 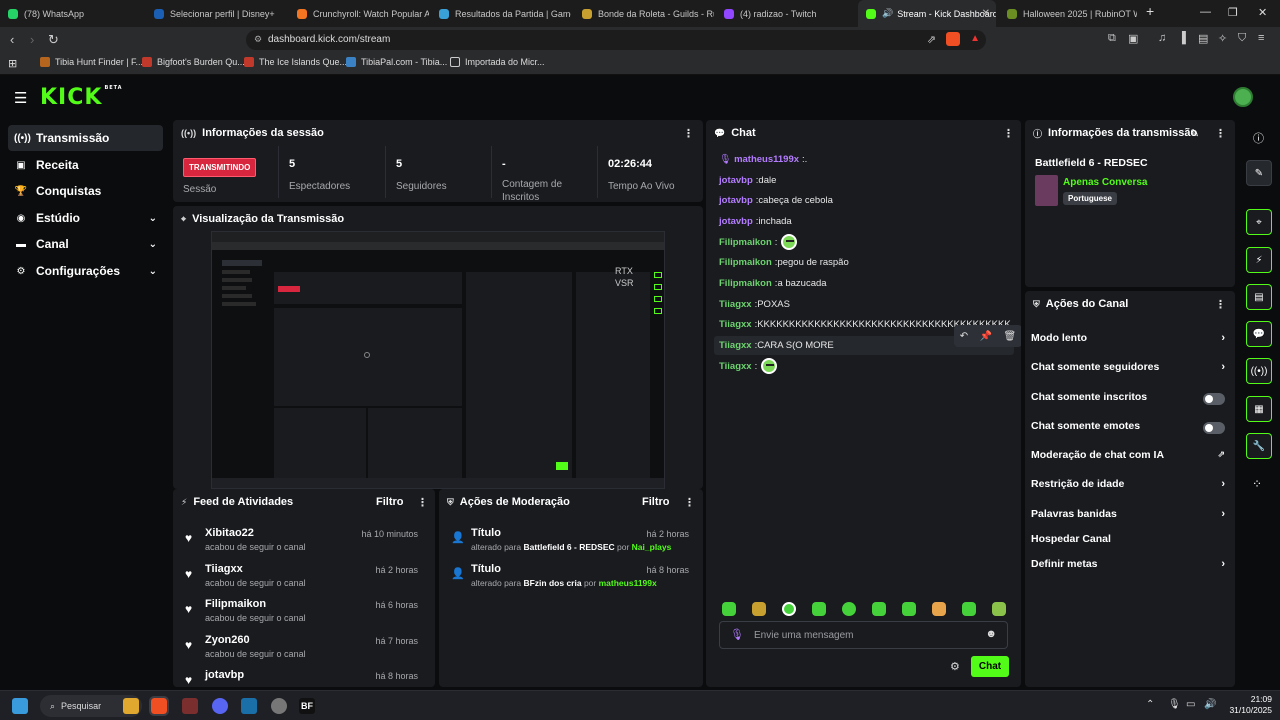 I want to click on site-info-icon: ⚙, so click(x=258, y=39).